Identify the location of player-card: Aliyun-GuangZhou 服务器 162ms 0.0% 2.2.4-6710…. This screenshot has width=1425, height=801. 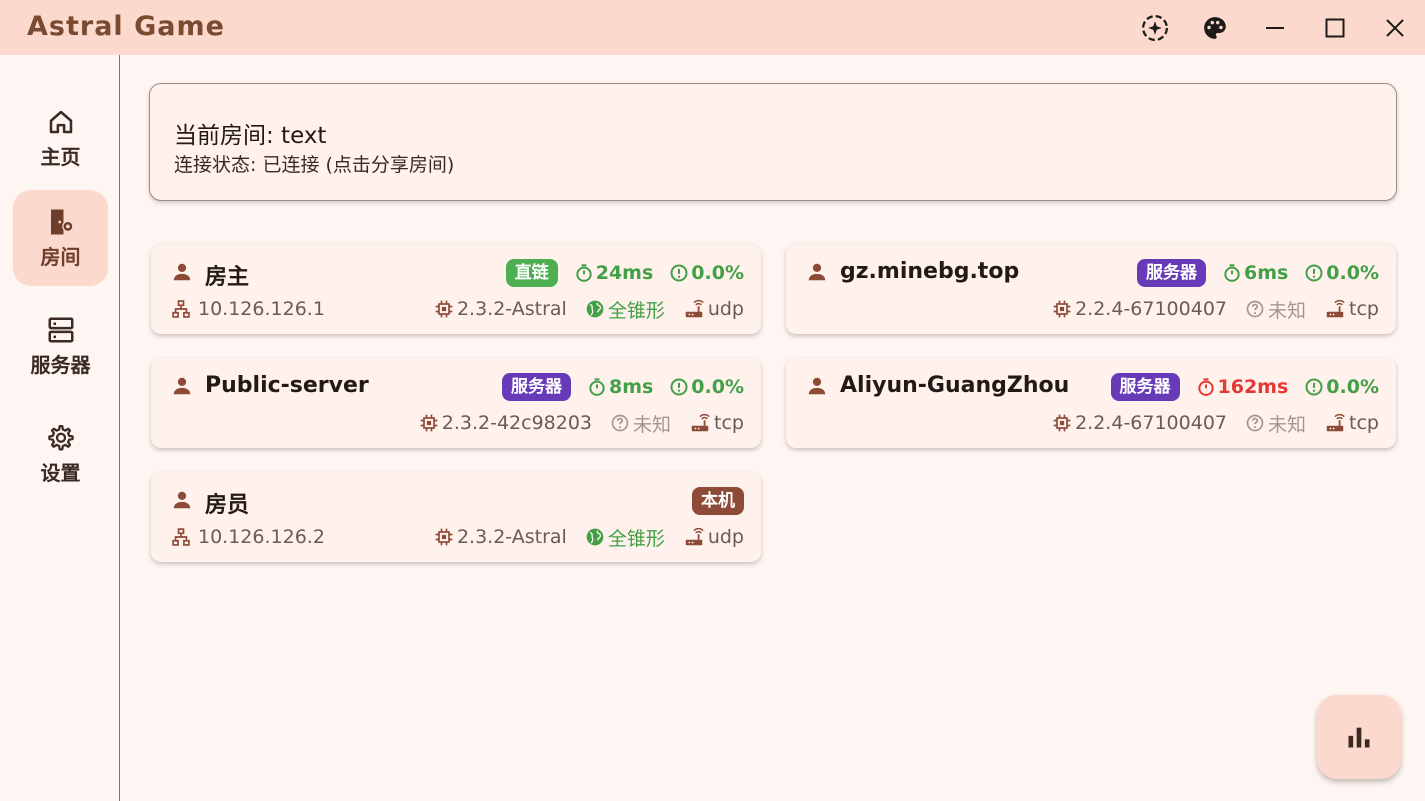
(1091, 403).